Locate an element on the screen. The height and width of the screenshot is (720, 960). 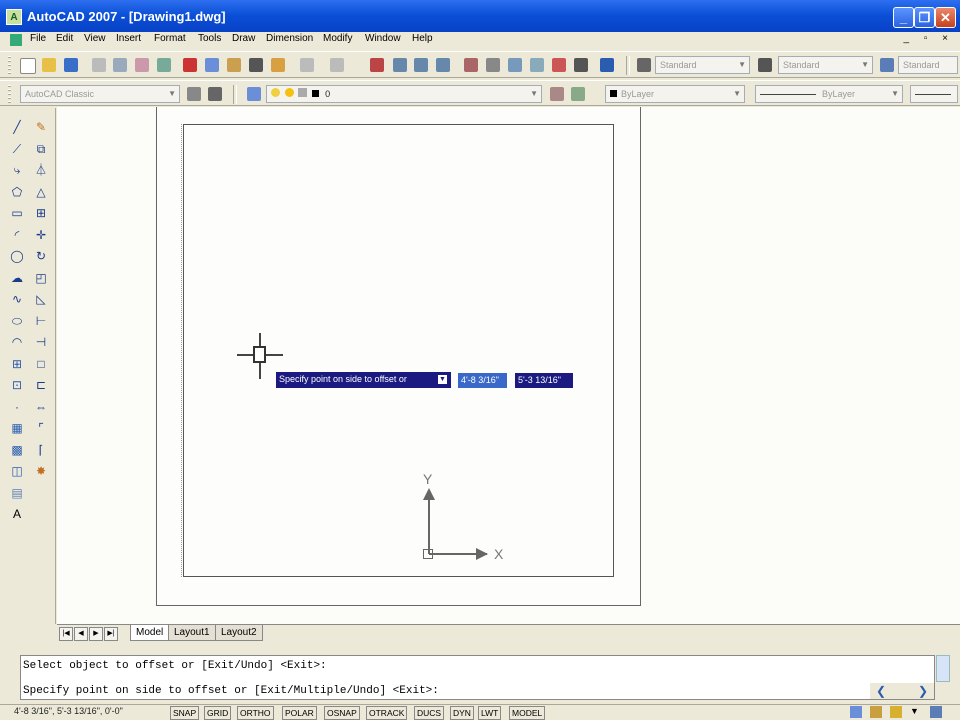
menu-format: Format is located at coordinates (170, 38).